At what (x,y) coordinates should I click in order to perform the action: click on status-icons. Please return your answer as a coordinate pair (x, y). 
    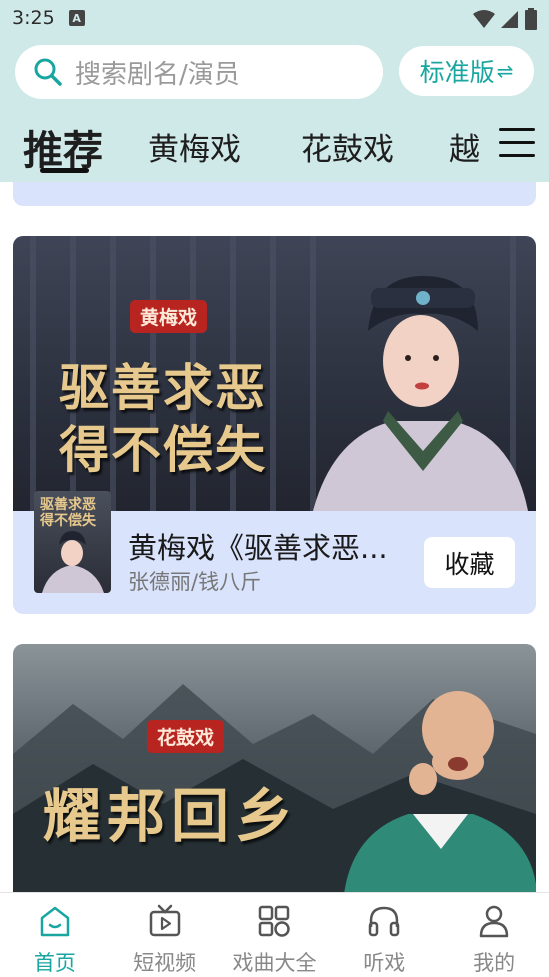
    Looking at the image, I should click on (505, 19).